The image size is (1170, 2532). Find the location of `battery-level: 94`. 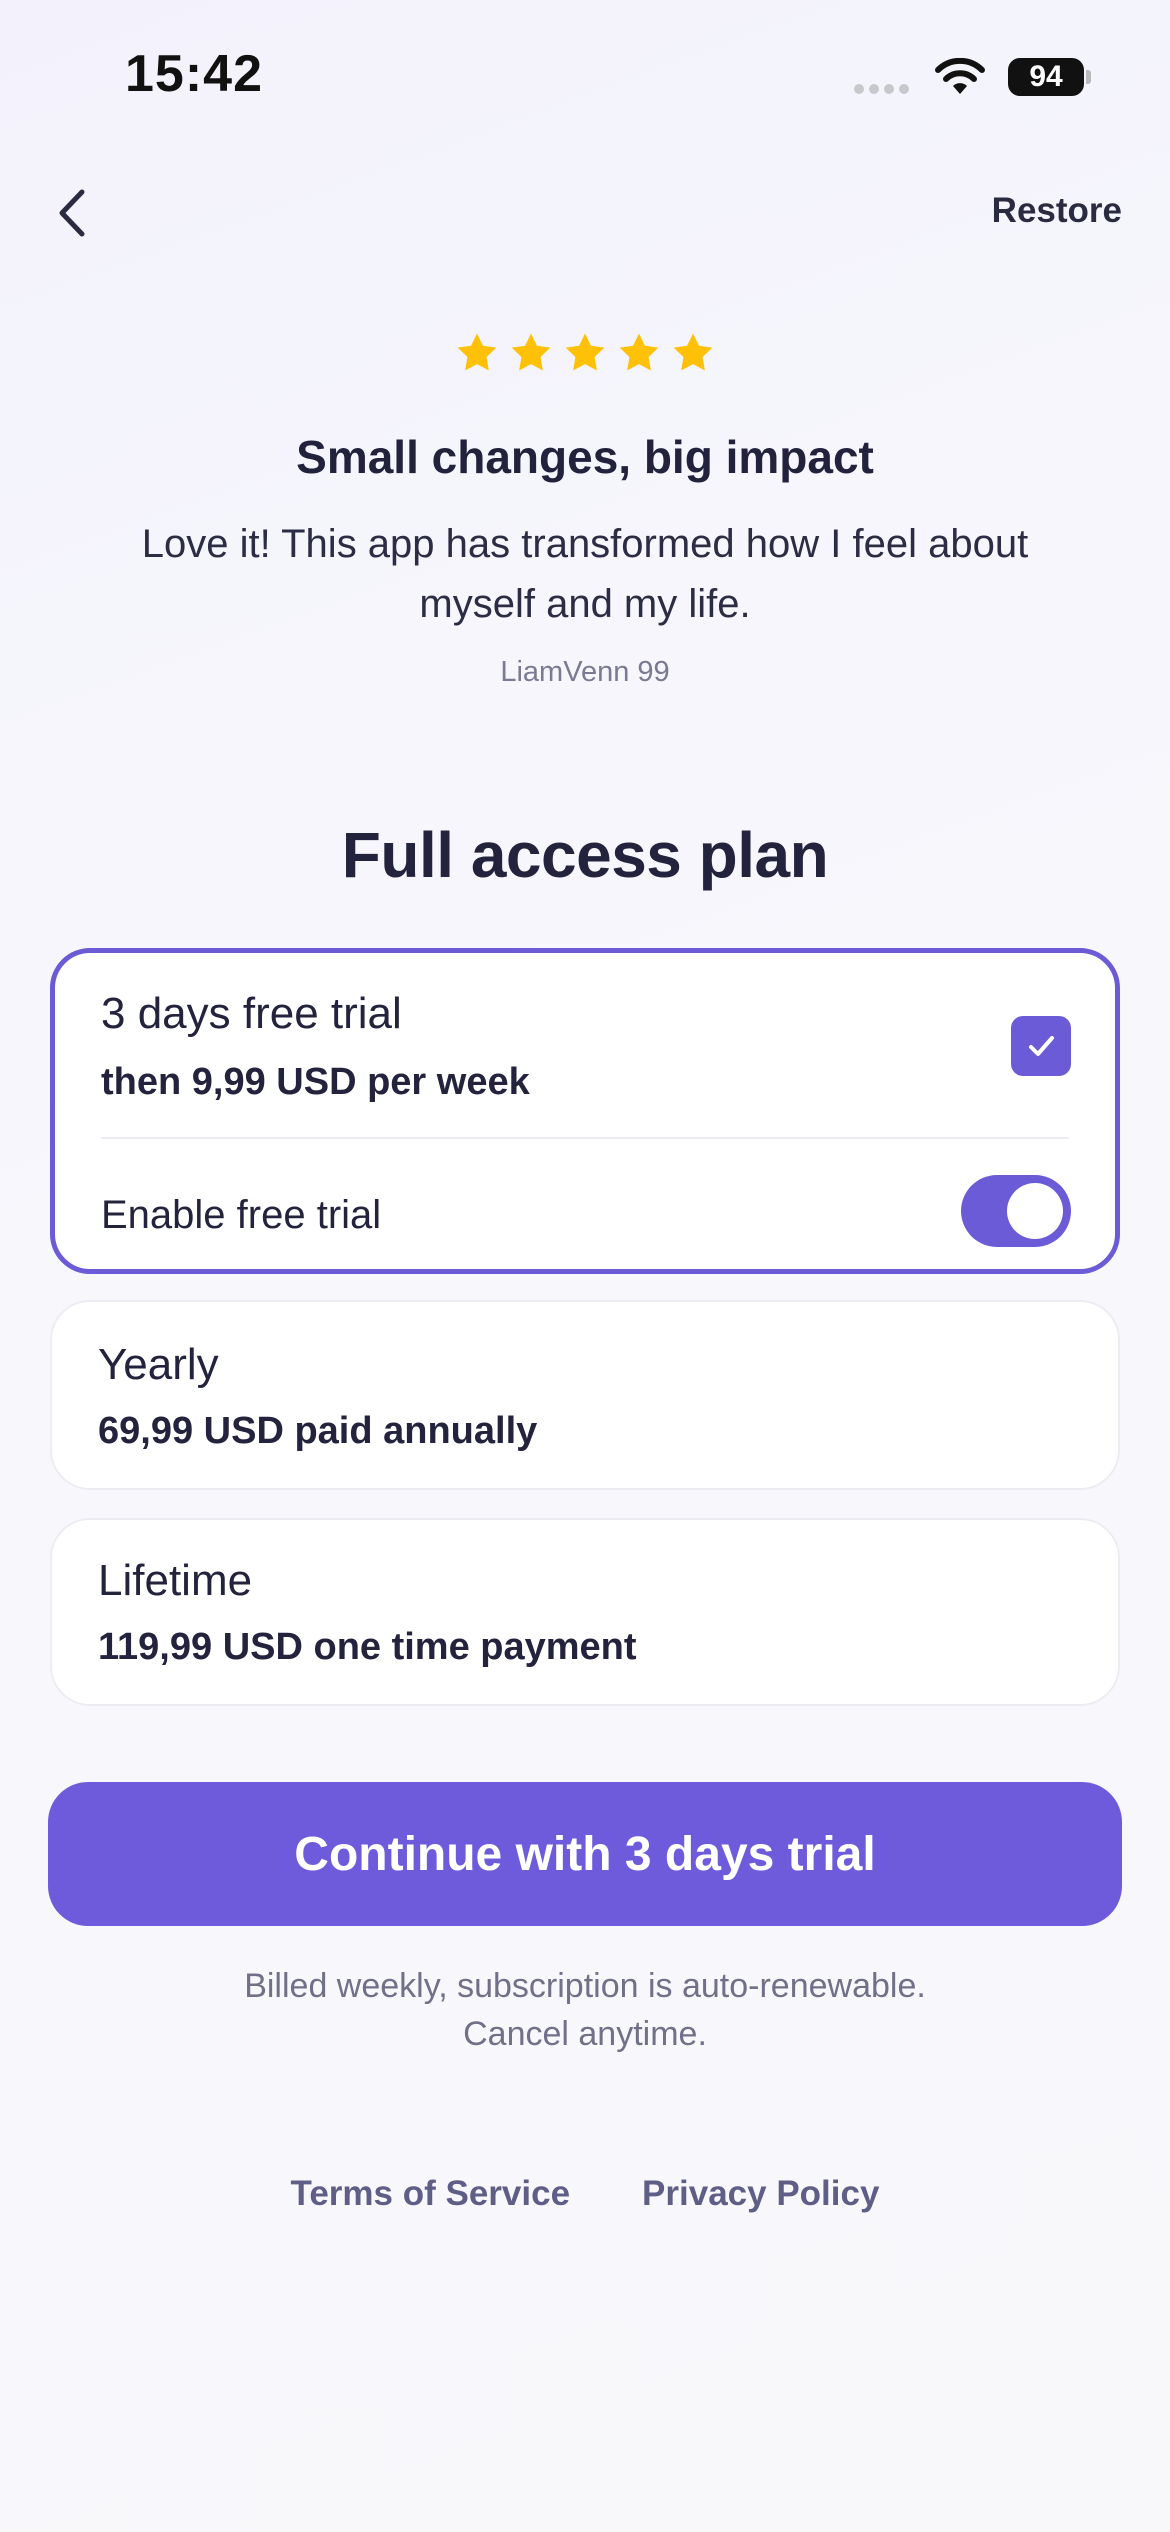

battery-level: 94 is located at coordinates (1046, 76).